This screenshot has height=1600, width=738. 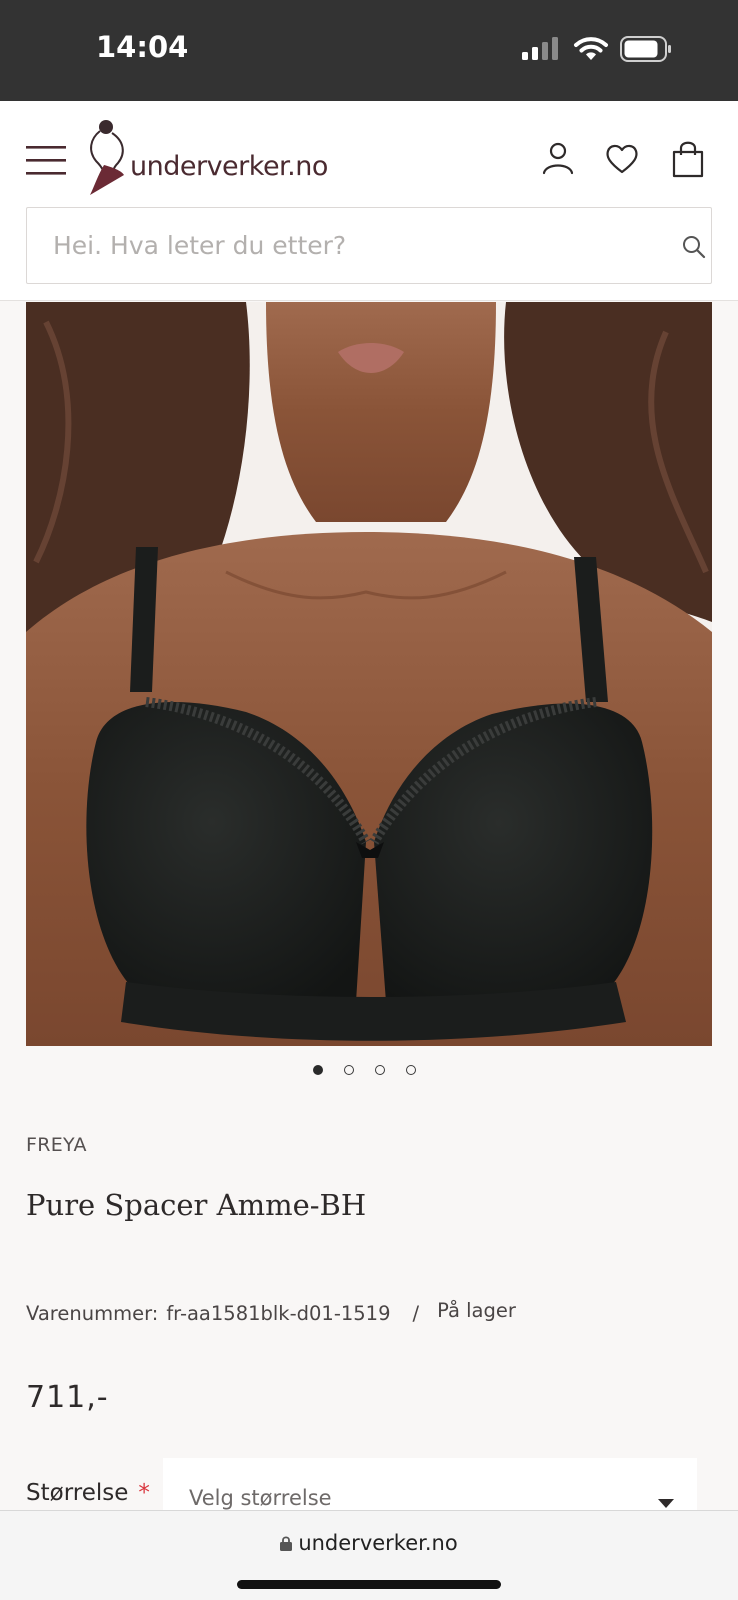 I want to click on size-label: Størrelse *, so click(x=88, y=1493).